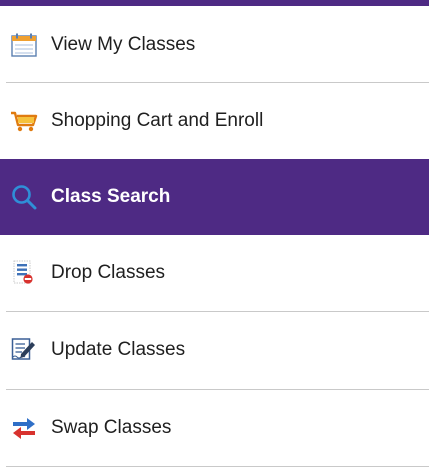 This screenshot has height=475, width=429. I want to click on swap-arrows-icon, so click(24, 428).